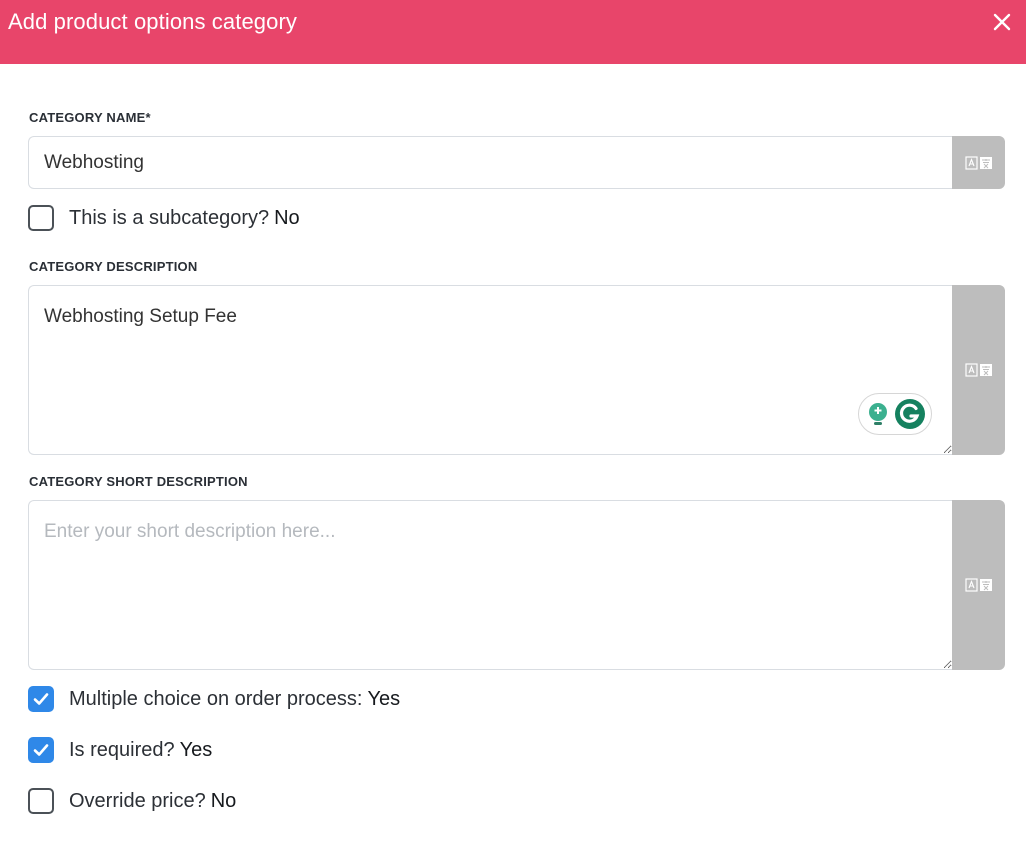  I want to click on override-price-label: Override price? No, so click(152, 801).